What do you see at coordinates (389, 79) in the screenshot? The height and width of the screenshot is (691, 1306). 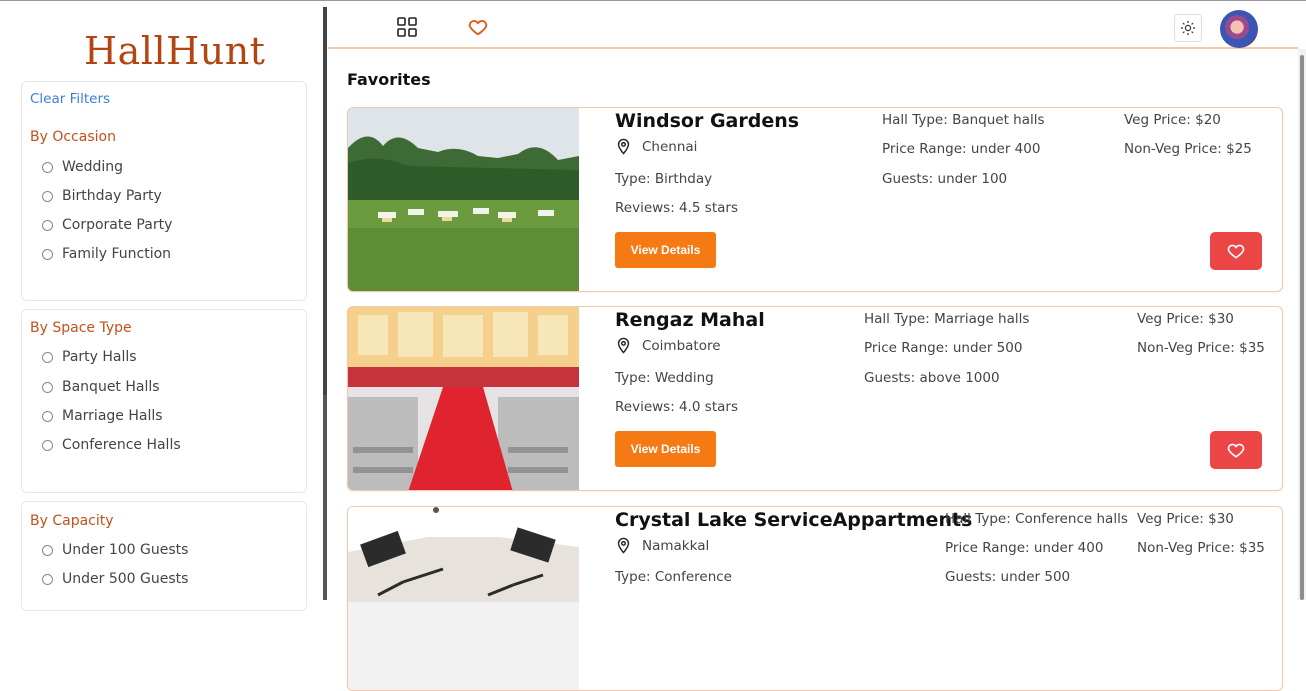 I see `page-title: Favorites` at bounding box center [389, 79].